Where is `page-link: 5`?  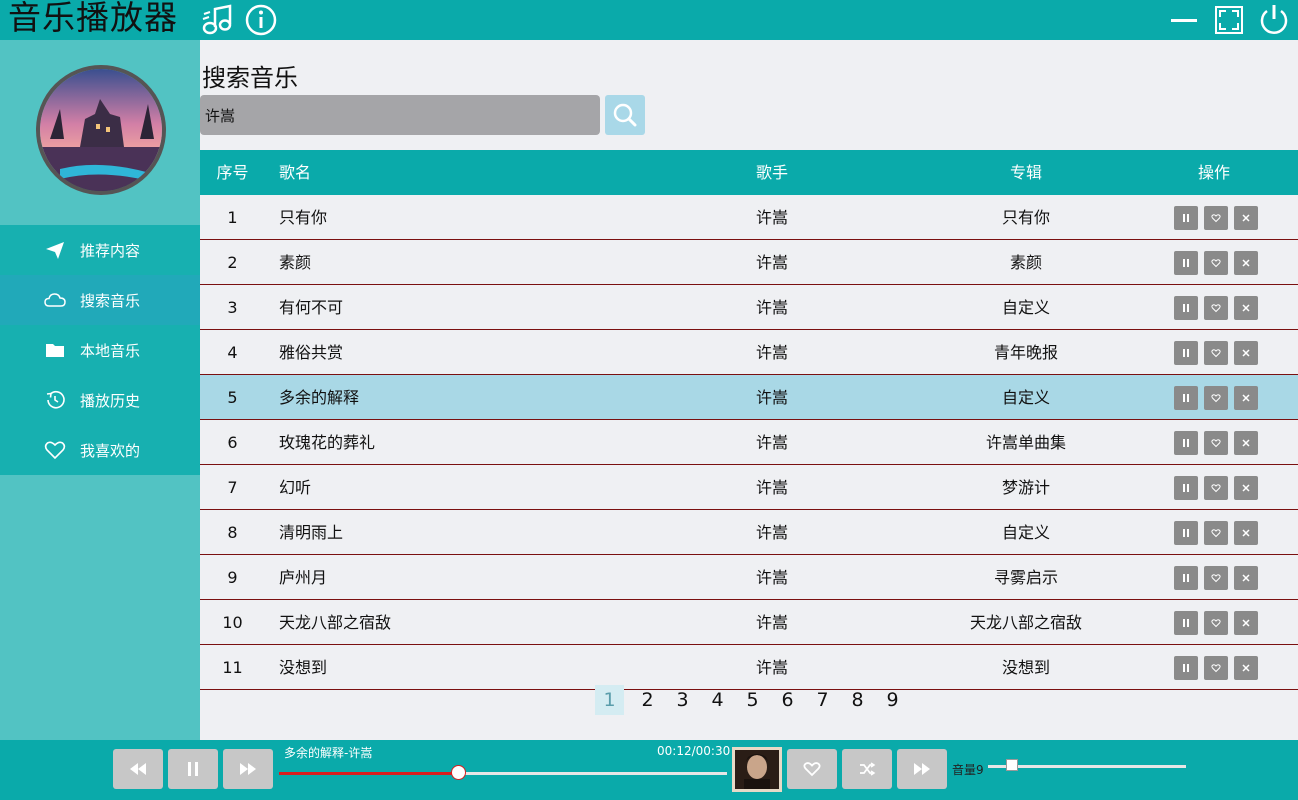
page-link: 5 is located at coordinates (752, 700).